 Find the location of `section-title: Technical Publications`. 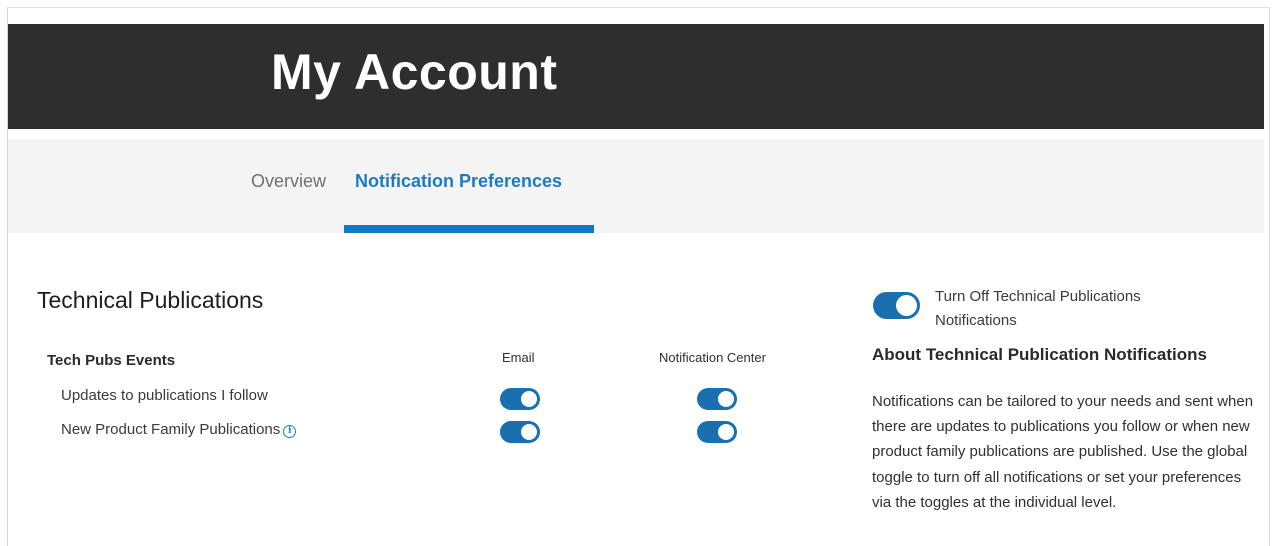

section-title: Technical Publications is located at coordinates (150, 300).